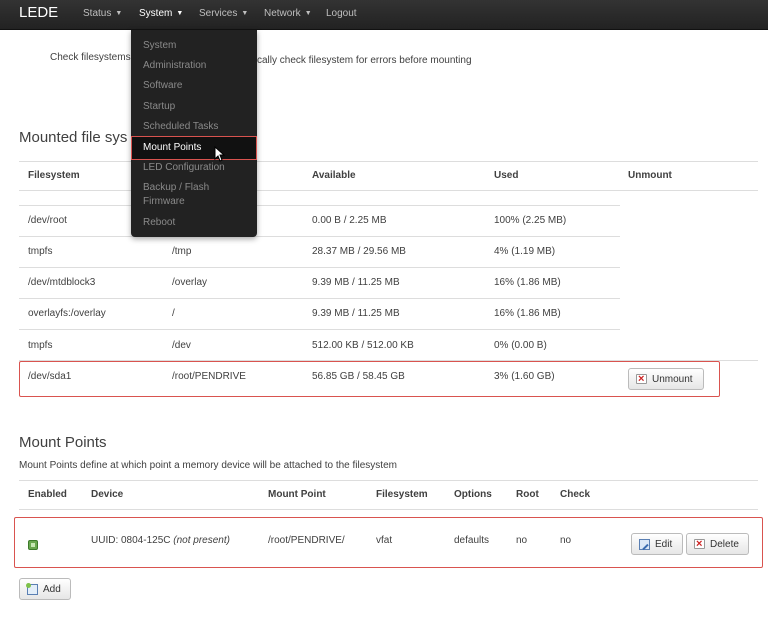 This screenshot has width=768, height=619. I want to click on nav-system: System ▼, so click(161, 13).